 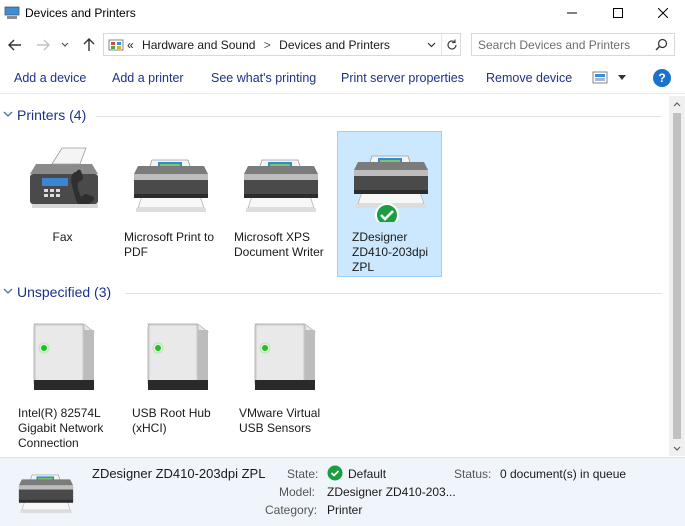 I want to click on device-usb-root-hub: USB Root Hub (xHCI), so click(x=178, y=381).